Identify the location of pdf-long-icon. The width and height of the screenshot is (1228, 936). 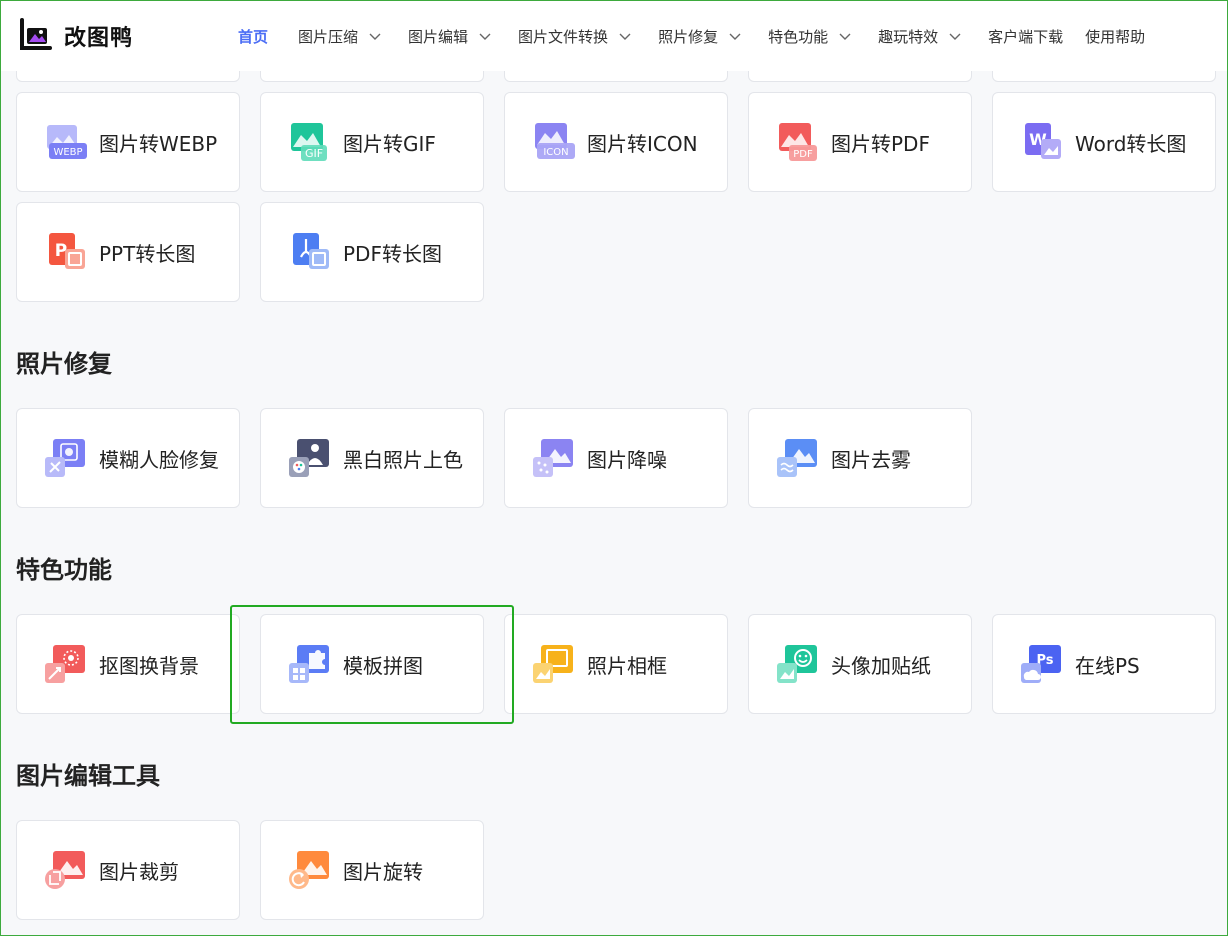
(311, 251).